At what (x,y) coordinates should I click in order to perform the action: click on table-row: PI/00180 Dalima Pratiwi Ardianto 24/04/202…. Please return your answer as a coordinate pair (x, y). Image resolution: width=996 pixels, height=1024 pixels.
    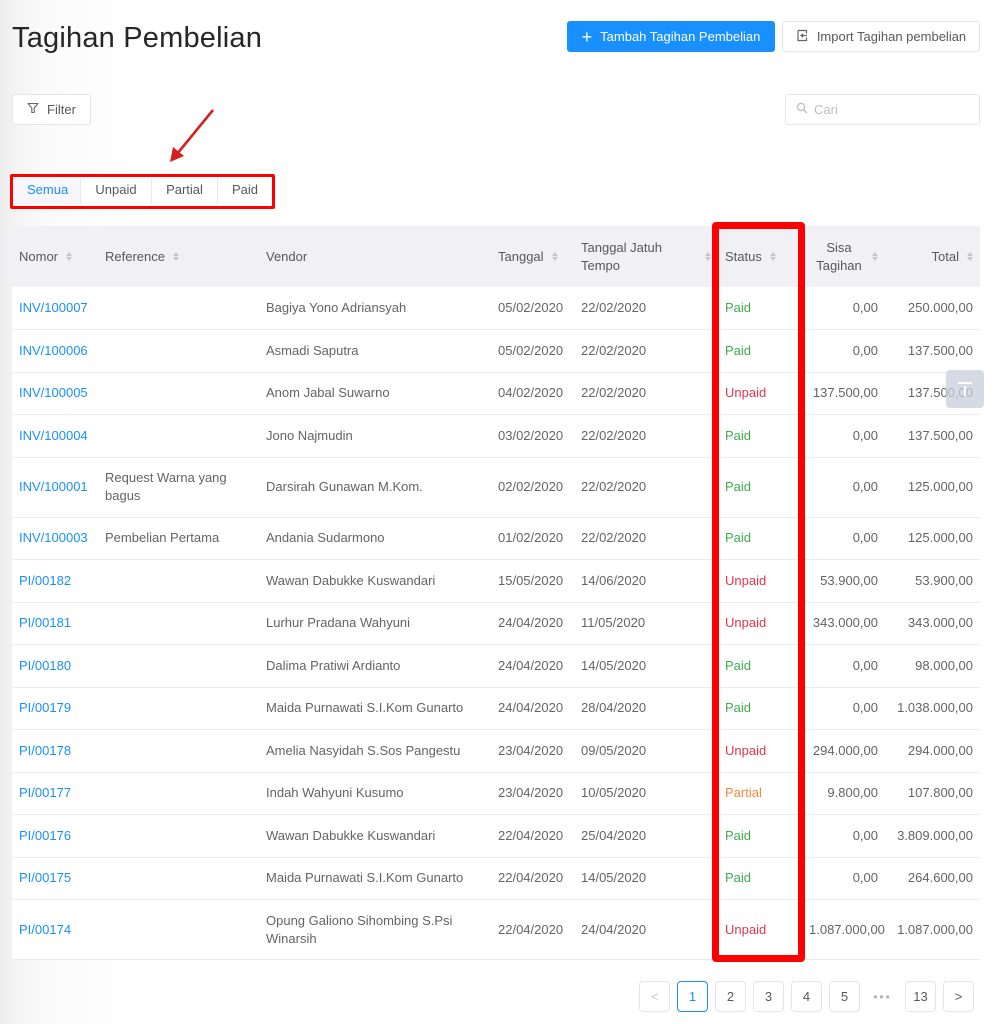
    Looking at the image, I should click on (496, 666).